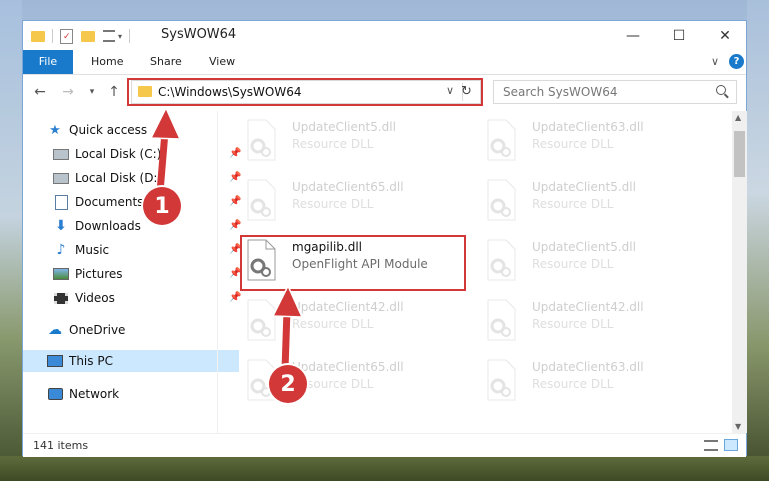 This screenshot has height=481, width=769. Describe the element at coordinates (61, 298) in the screenshot. I see `videos-icon` at that location.